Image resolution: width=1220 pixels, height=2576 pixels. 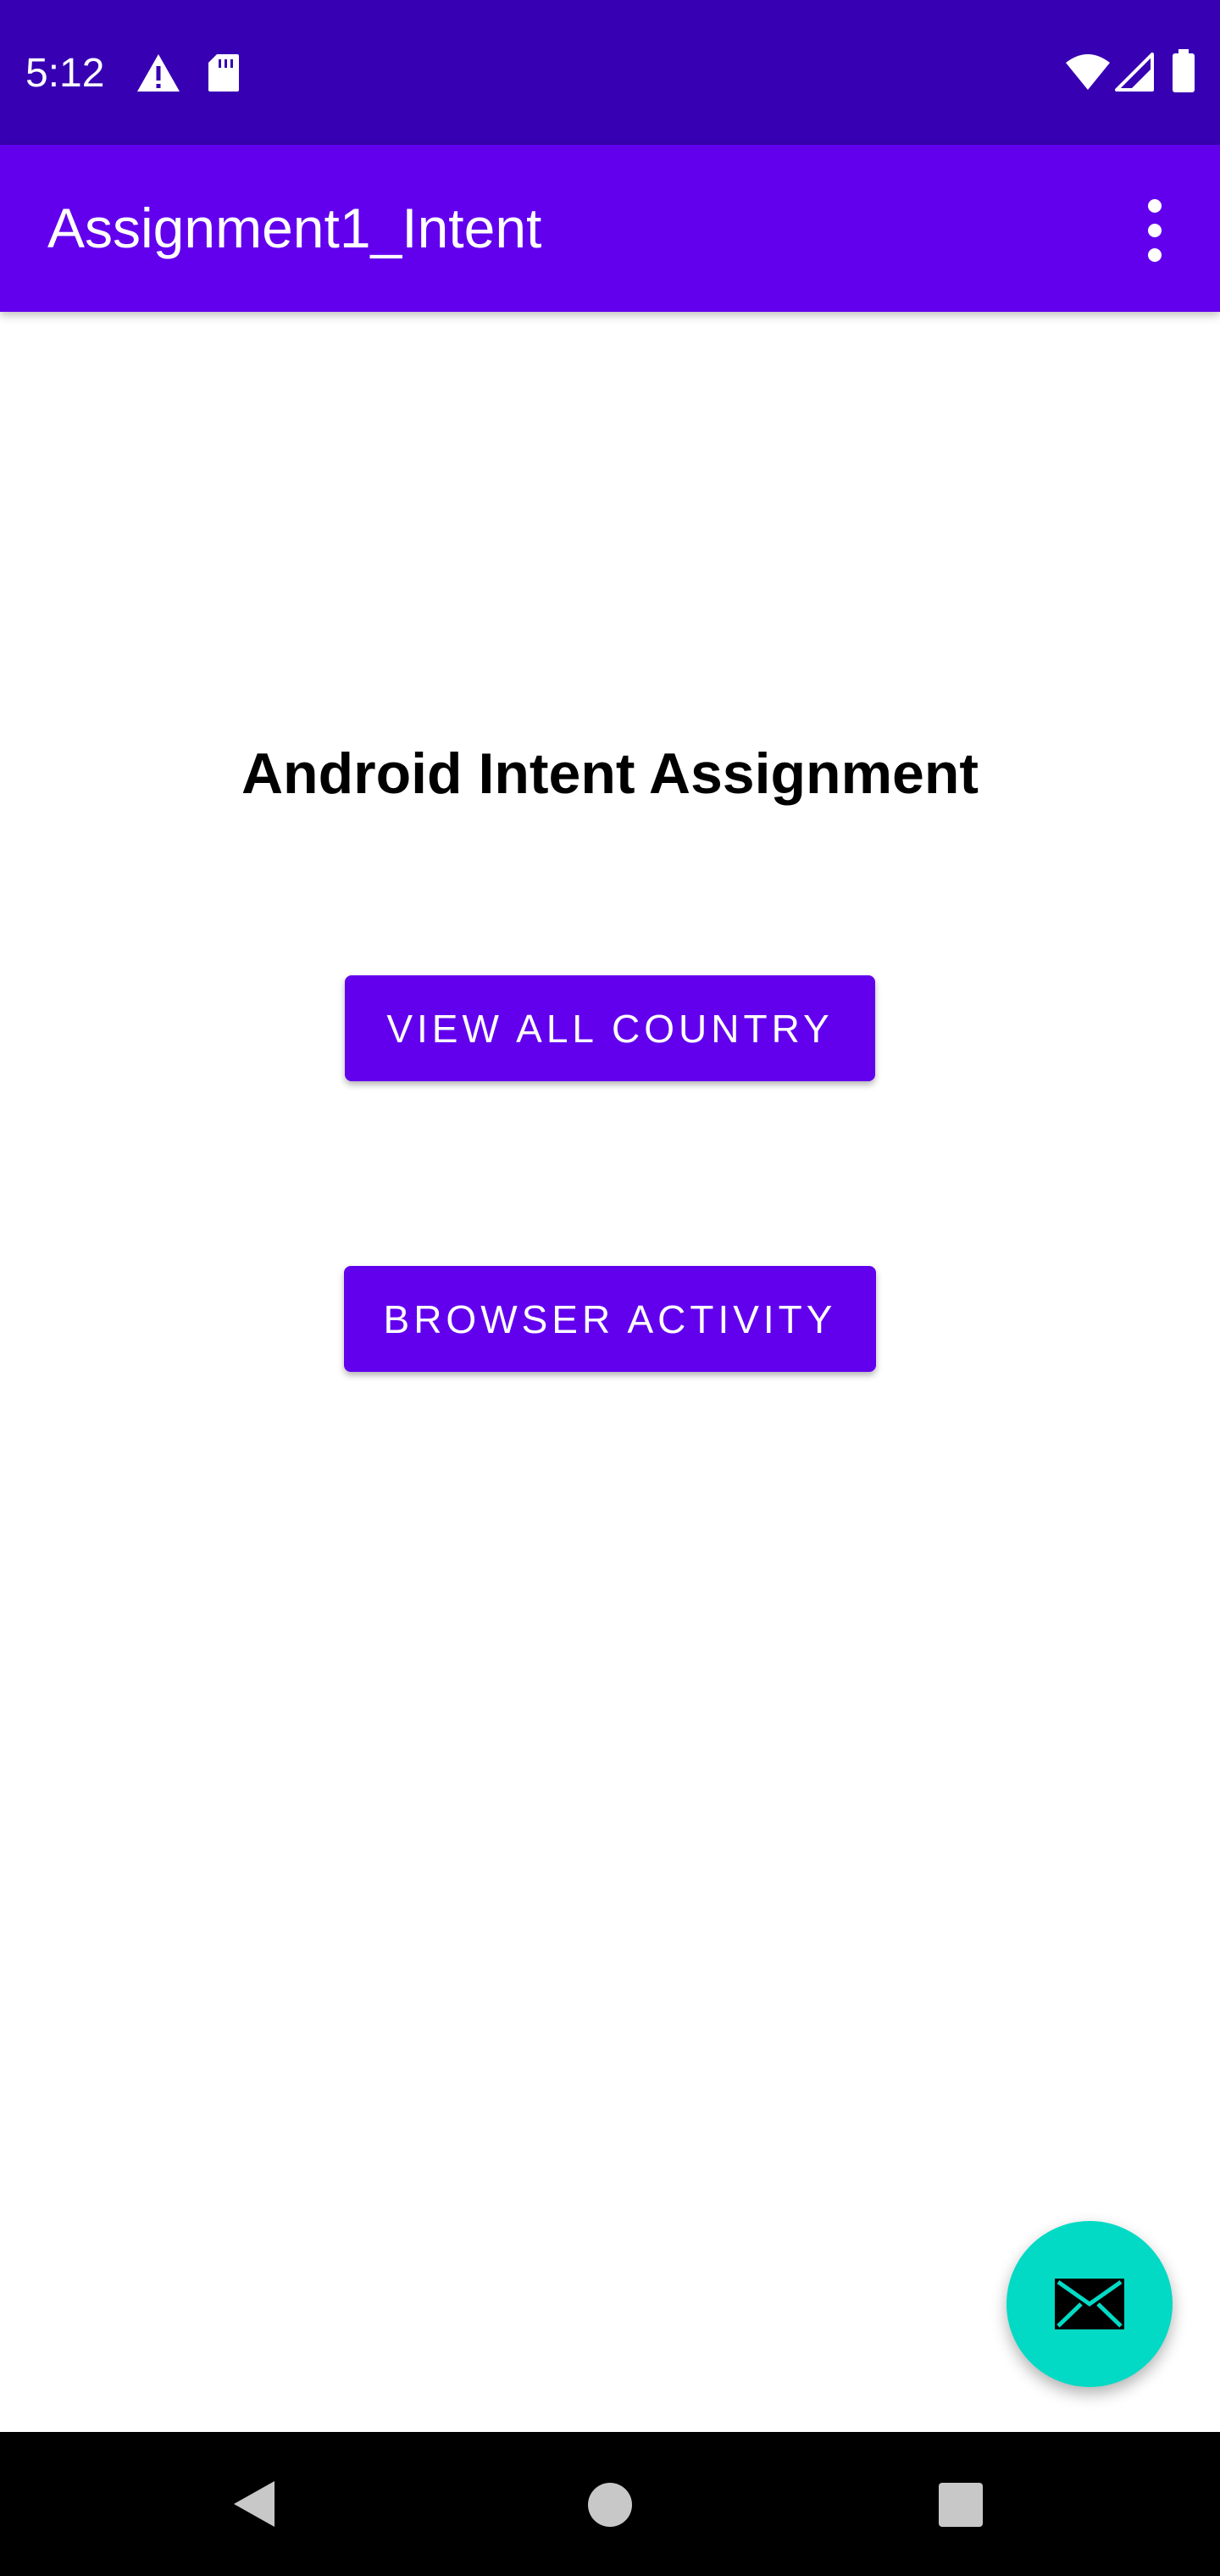 What do you see at coordinates (158, 73) in the screenshot?
I see `alert-icon` at bounding box center [158, 73].